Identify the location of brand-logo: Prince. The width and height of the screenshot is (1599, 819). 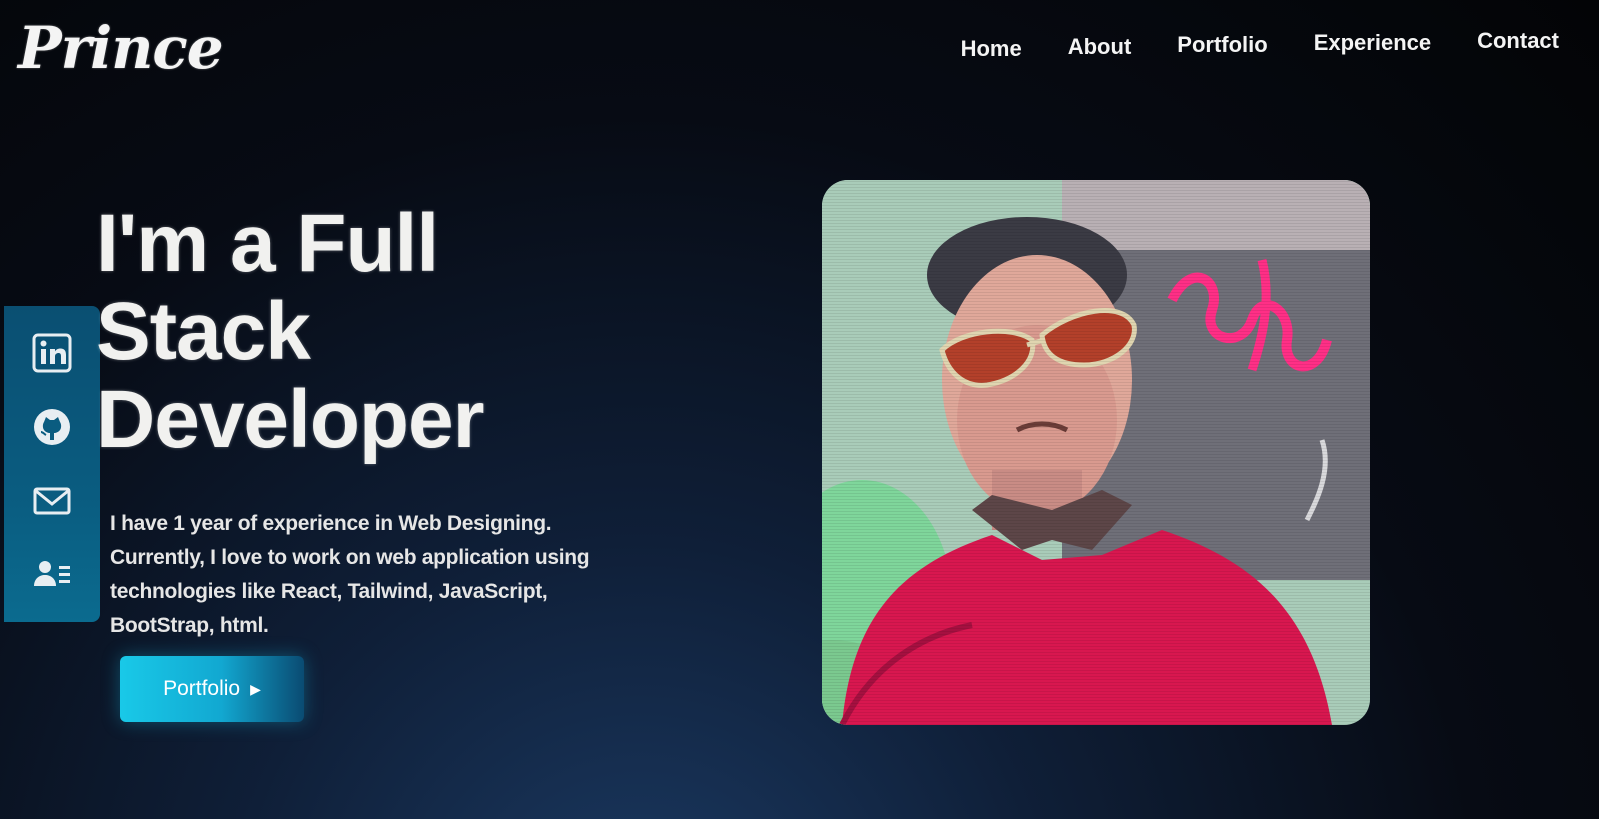
(121, 48).